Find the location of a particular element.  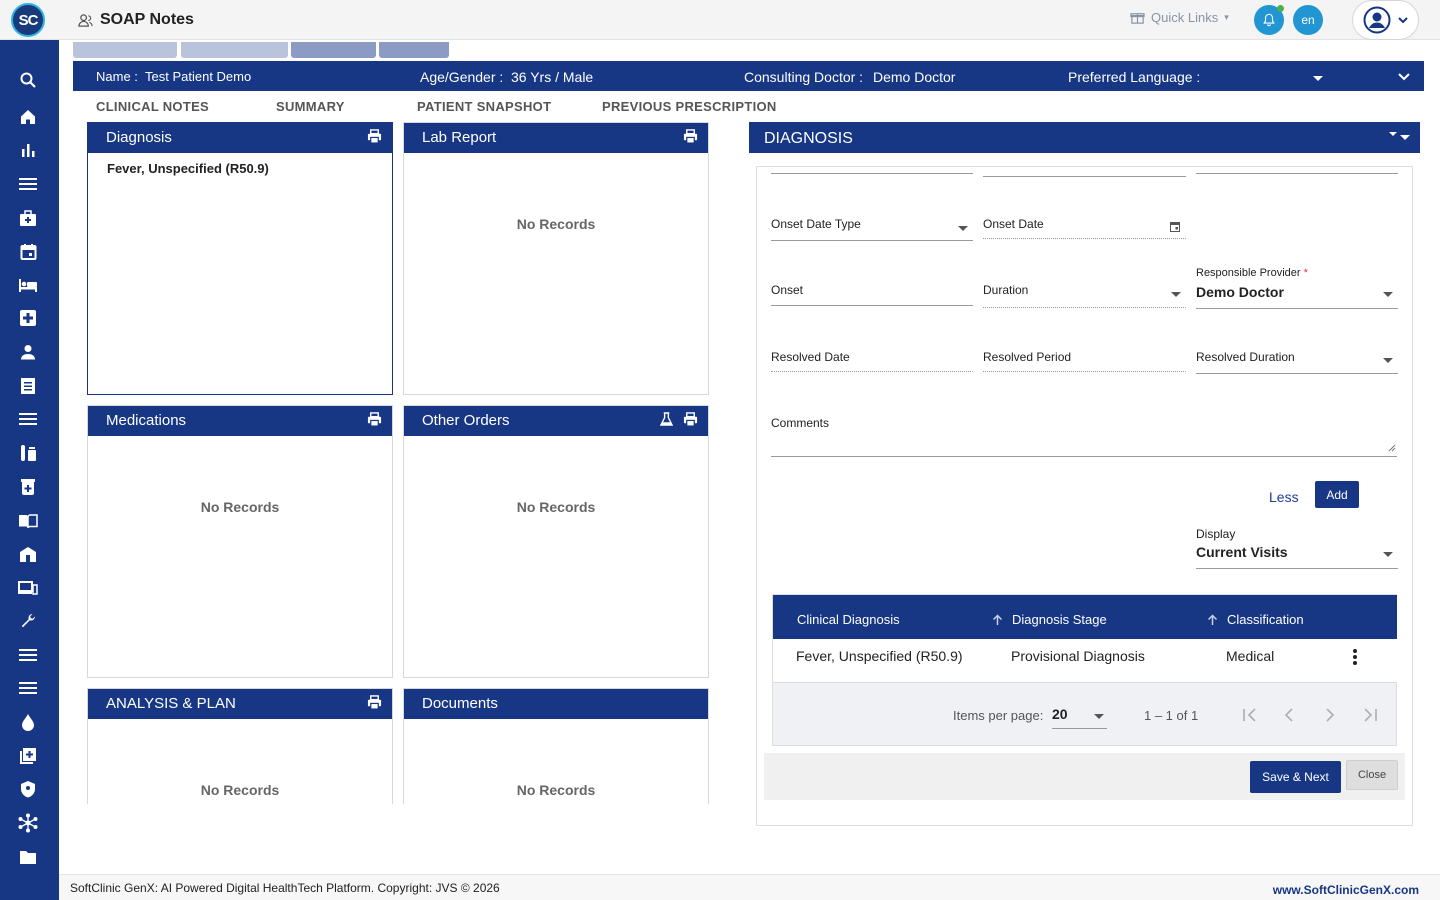

app-logo: SC is located at coordinates (28, 20).